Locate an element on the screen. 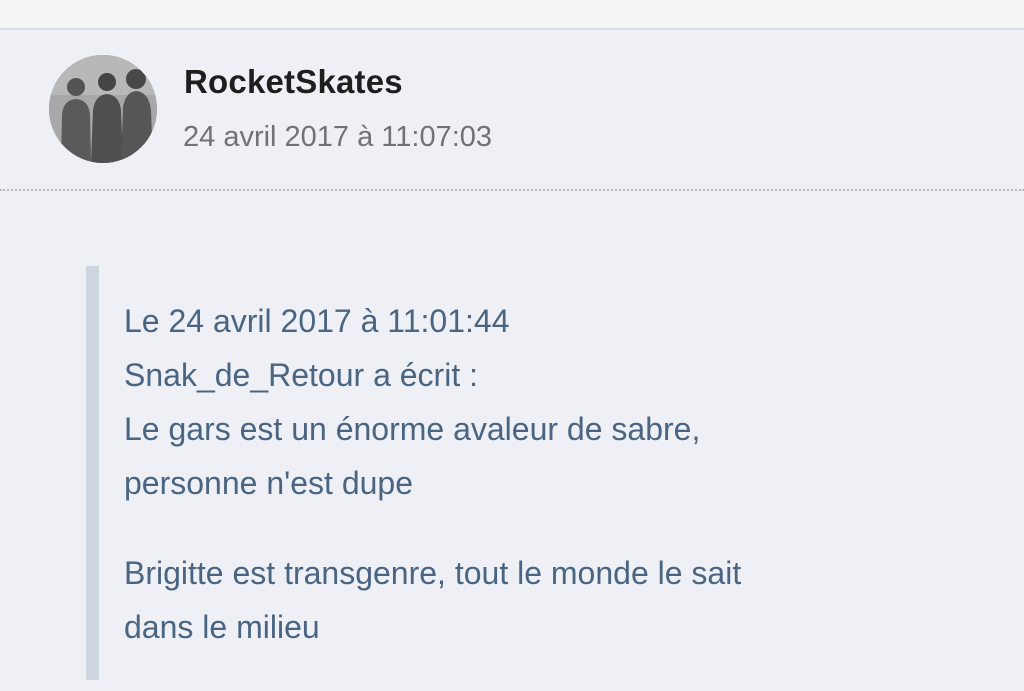  quote-header-author: Snak_de_Retour a écrit : is located at coordinates (301, 375).